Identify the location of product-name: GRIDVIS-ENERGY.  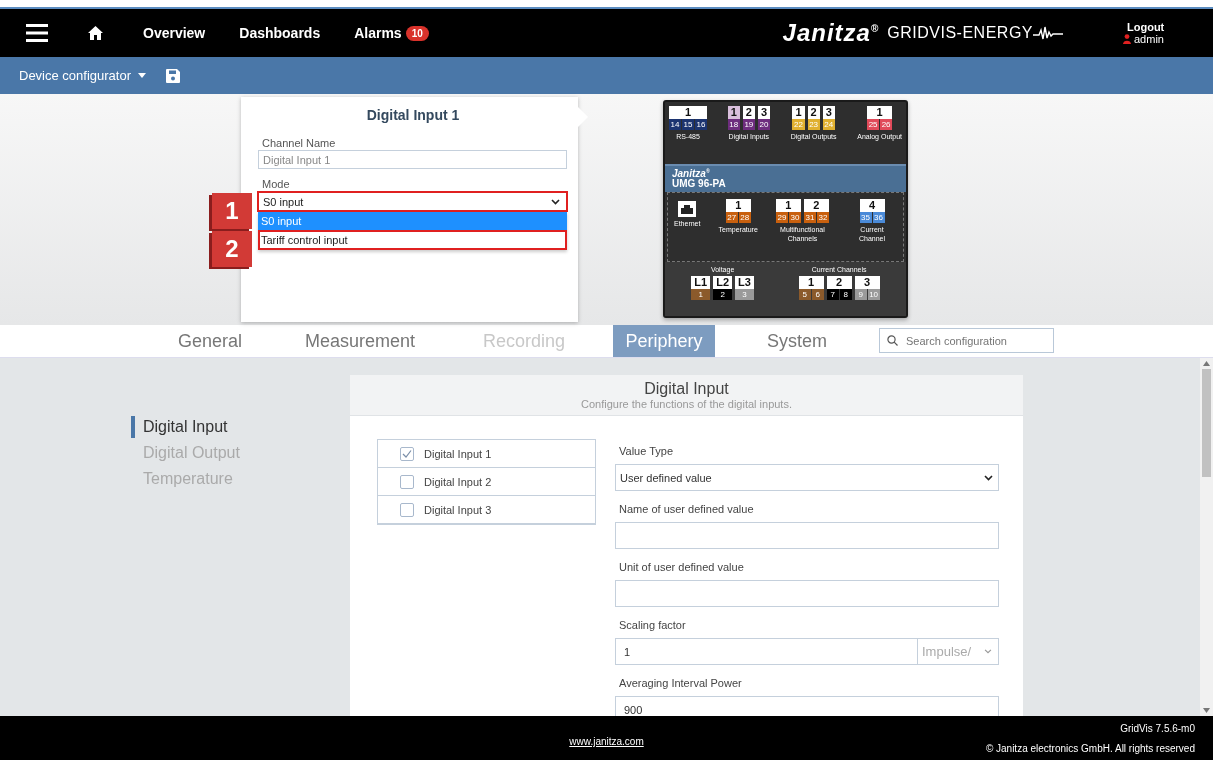
(960, 33).